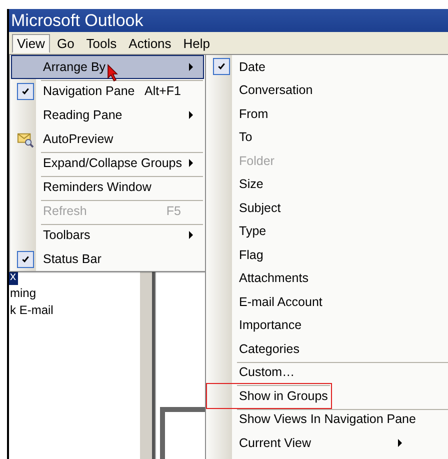  What do you see at coordinates (327, 137) in the screenshot?
I see `menu-item: To` at bounding box center [327, 137].